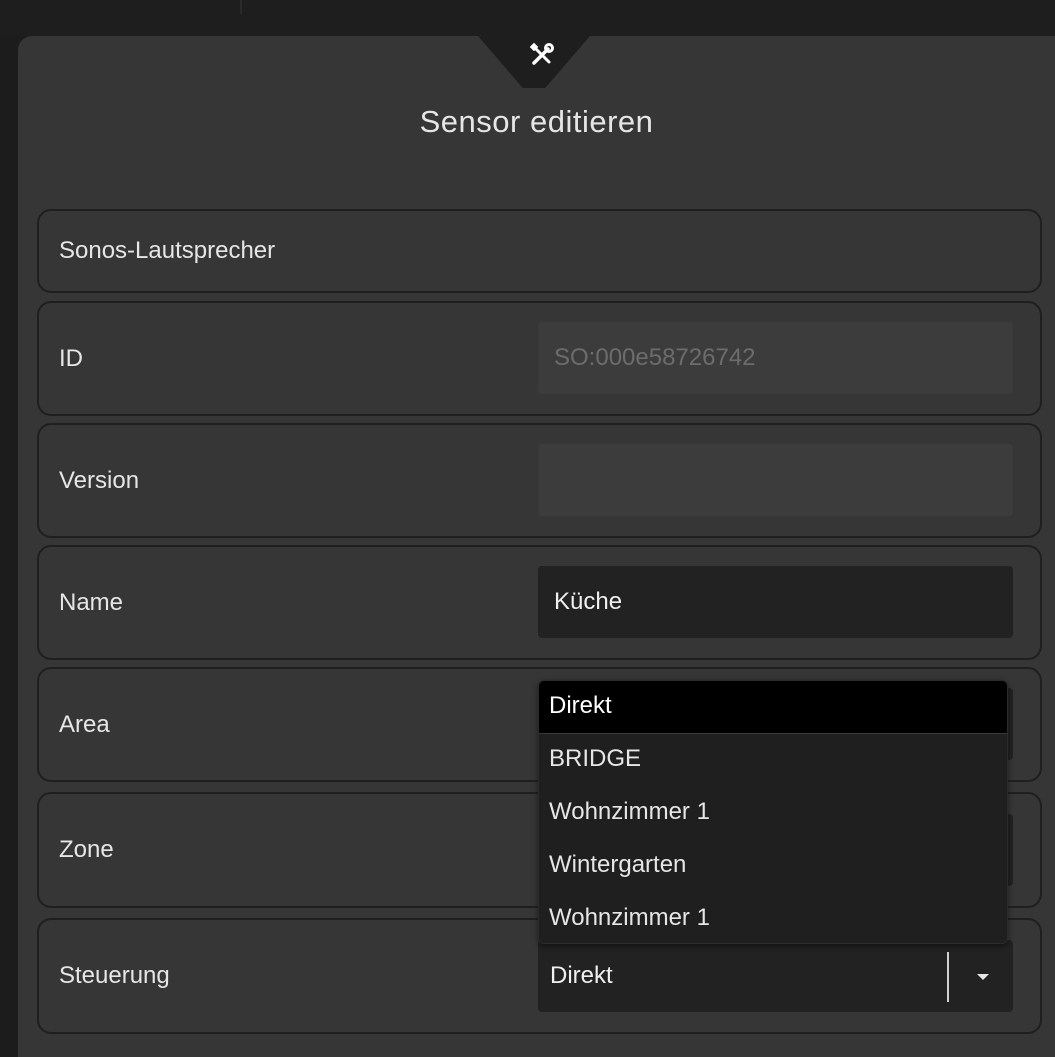 This screenshot has height=1057, width=1055. Describe the element at coordinates (948, 977) in the screenshot. I see `select-separator` at that location.